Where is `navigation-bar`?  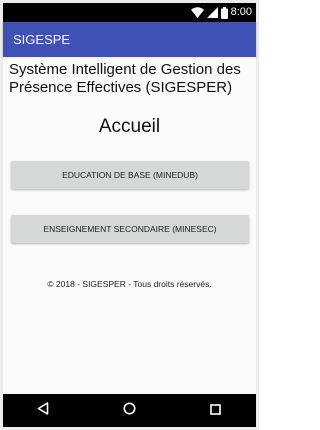
navigation-bar is located at coordinates (129, 410).